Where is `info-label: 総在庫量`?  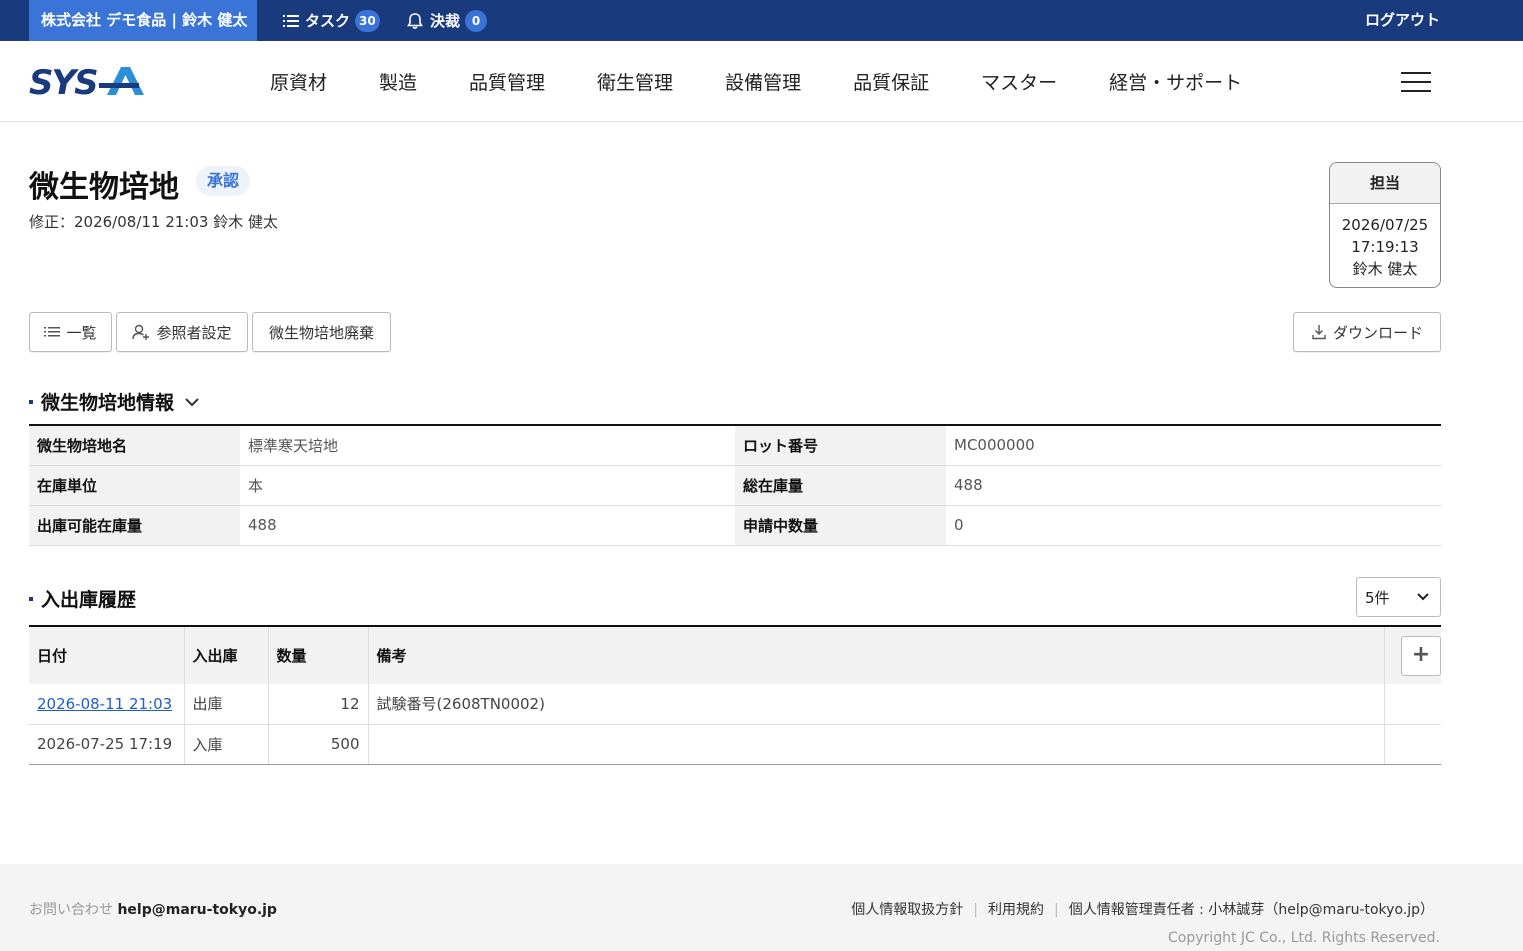 info-label: 総在庫量 is located at coordinates (840, 485).